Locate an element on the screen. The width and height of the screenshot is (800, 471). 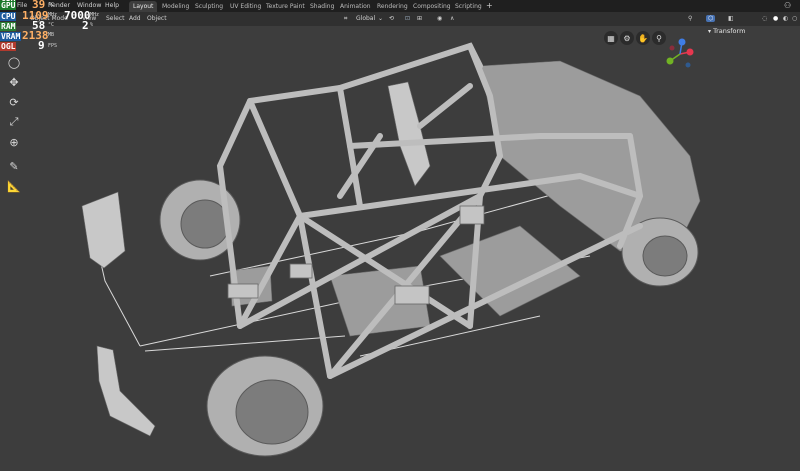
navigation-gizmo is located at coordinates (680, 54).